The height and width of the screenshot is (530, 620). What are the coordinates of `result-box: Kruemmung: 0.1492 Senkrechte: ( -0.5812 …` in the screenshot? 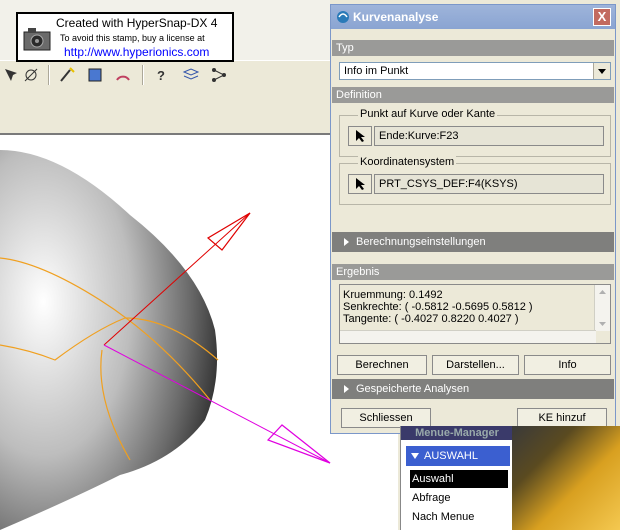 It's located at (475, 314).